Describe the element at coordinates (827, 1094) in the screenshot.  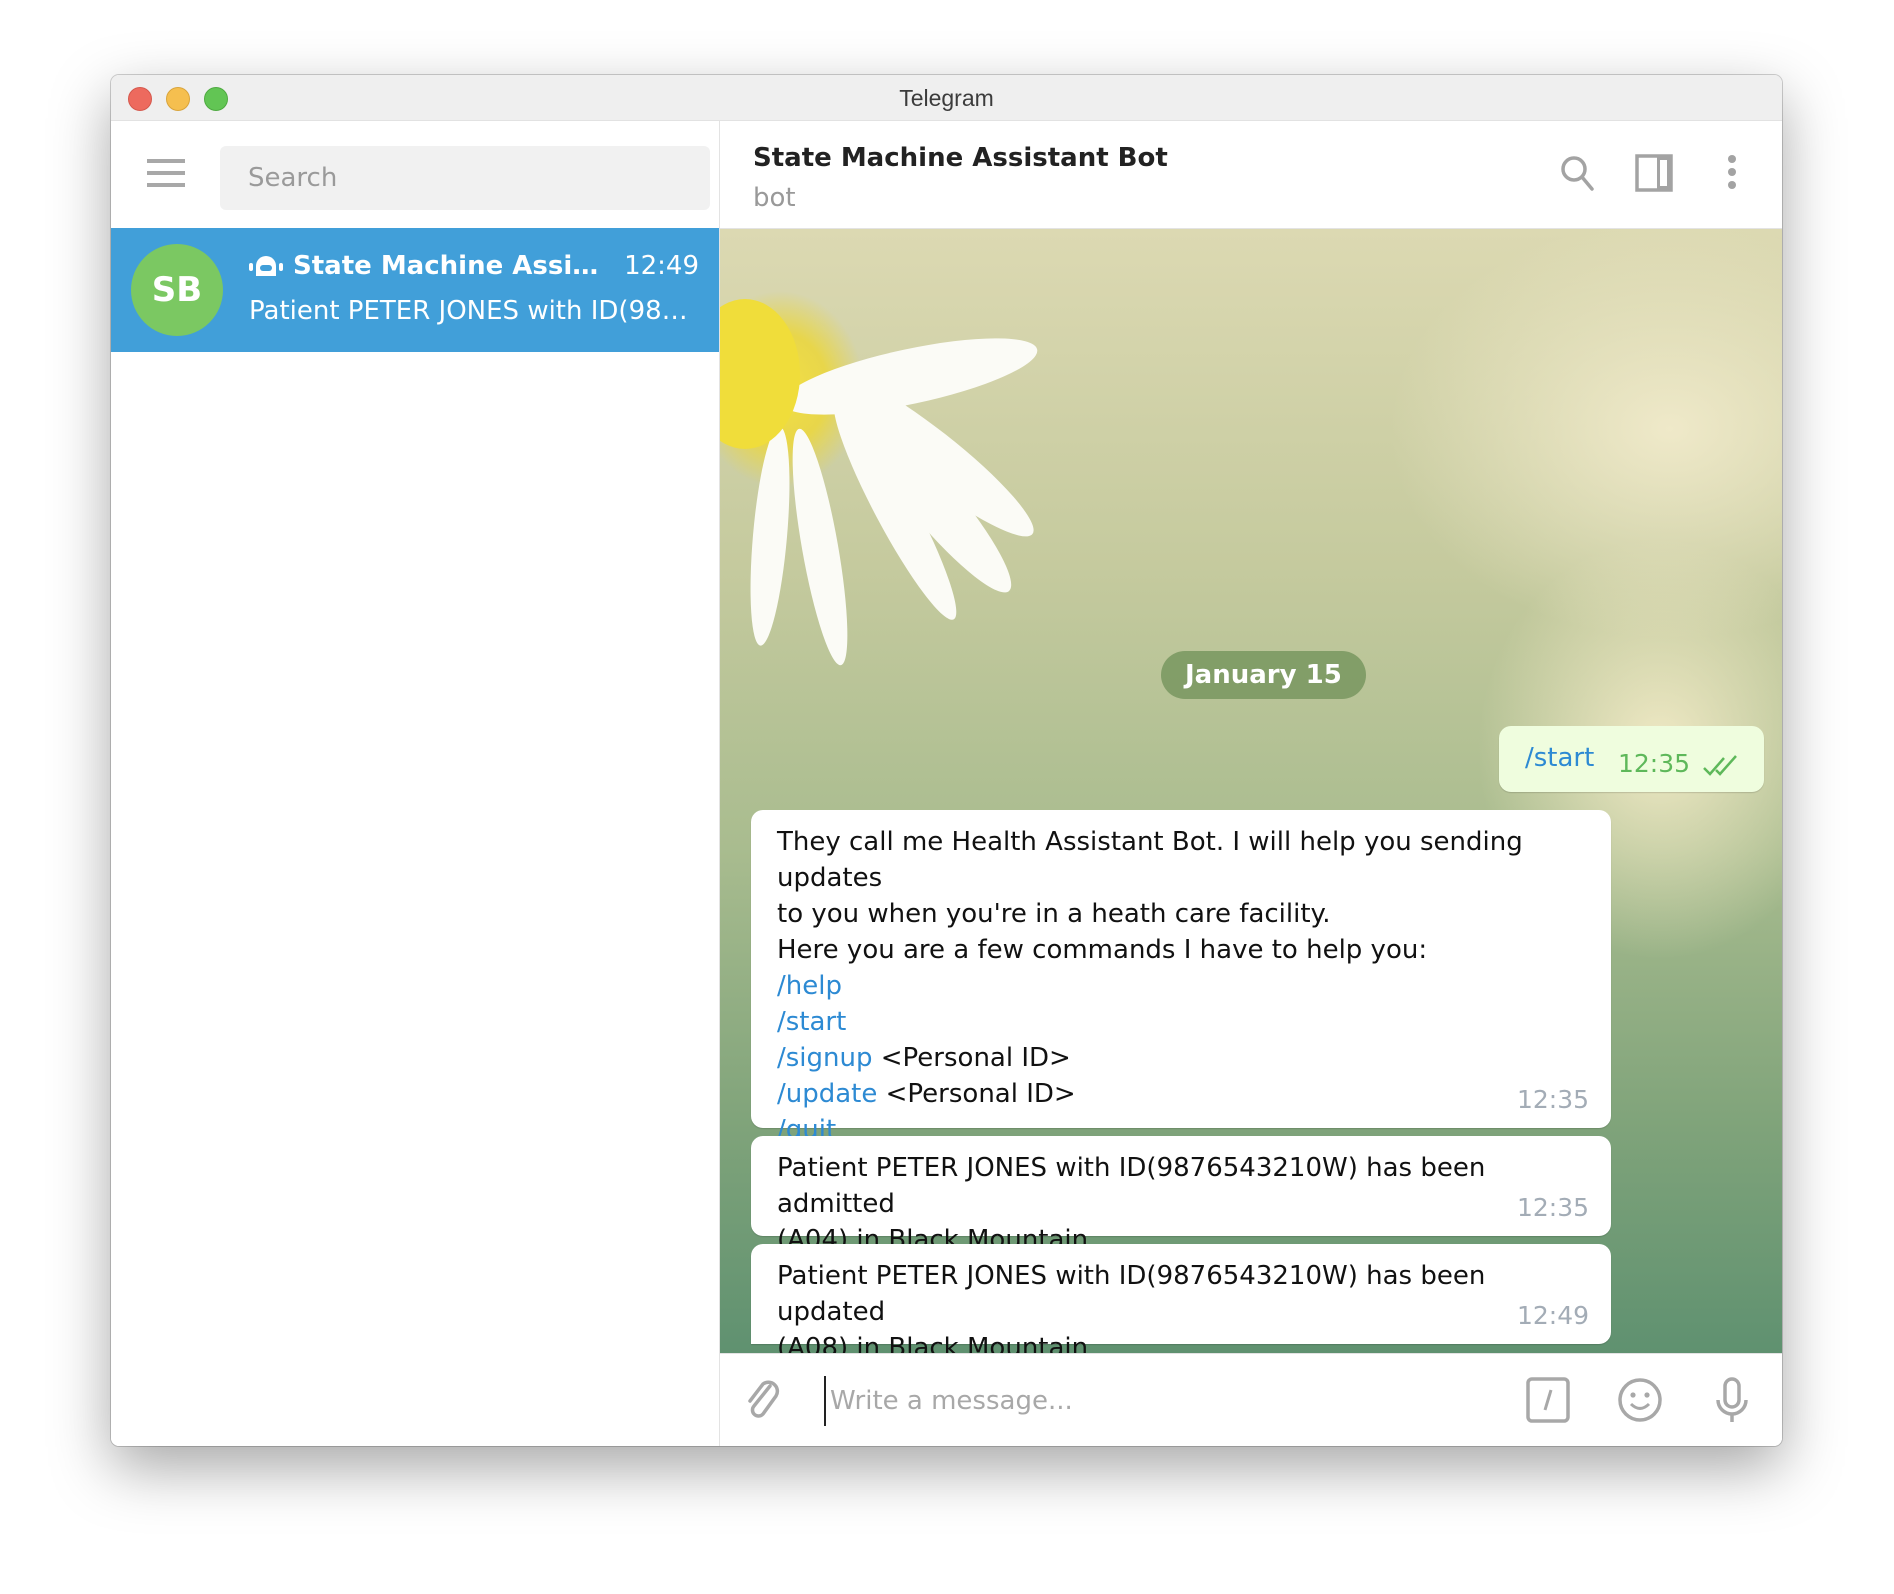
I see `command-link-update: /update` at that location.